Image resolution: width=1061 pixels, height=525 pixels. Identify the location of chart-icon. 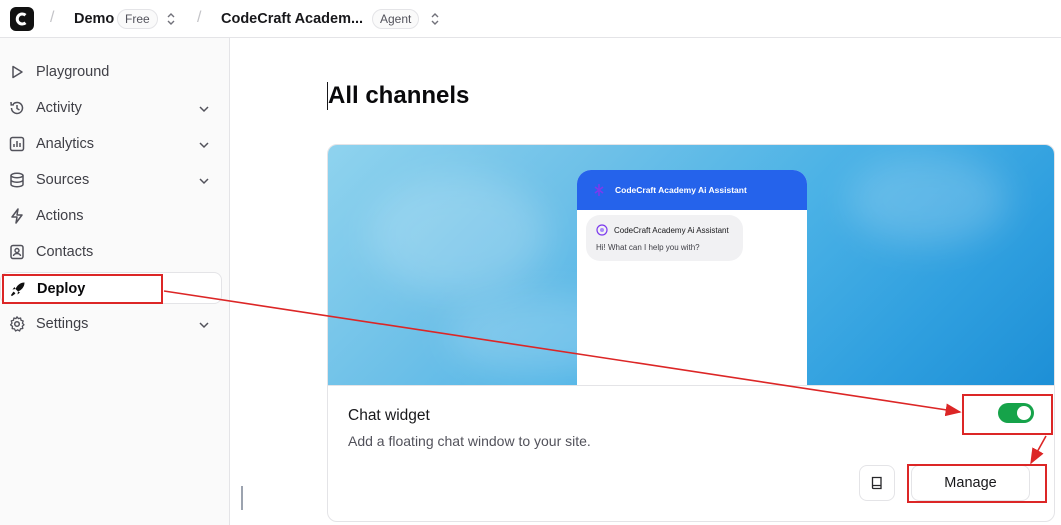
(17, 144).